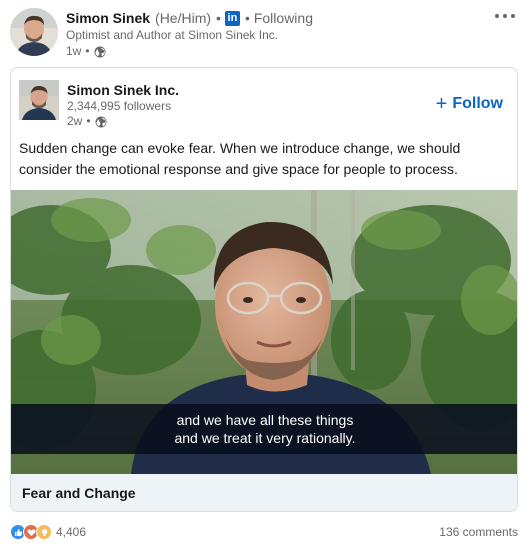  I want to click on linkedin-badge-icon: in, so click(232, 18).